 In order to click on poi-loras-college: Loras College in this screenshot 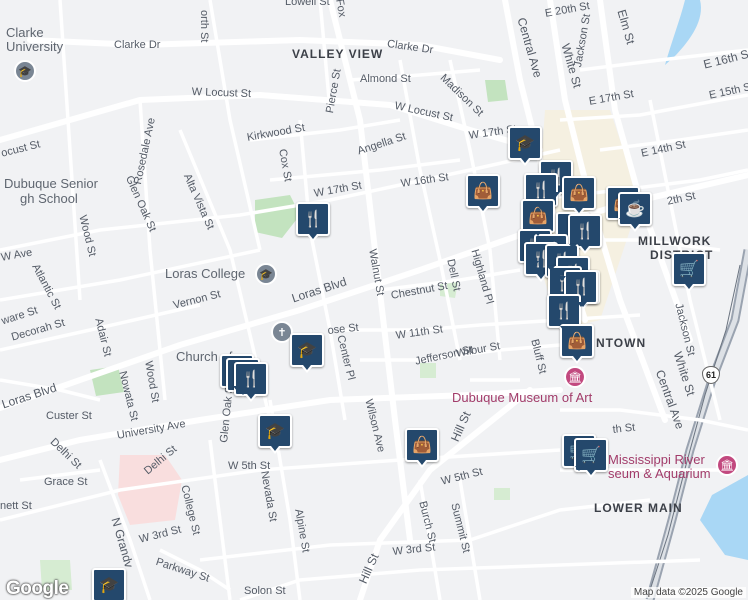, I will do `click(205, 273)`.